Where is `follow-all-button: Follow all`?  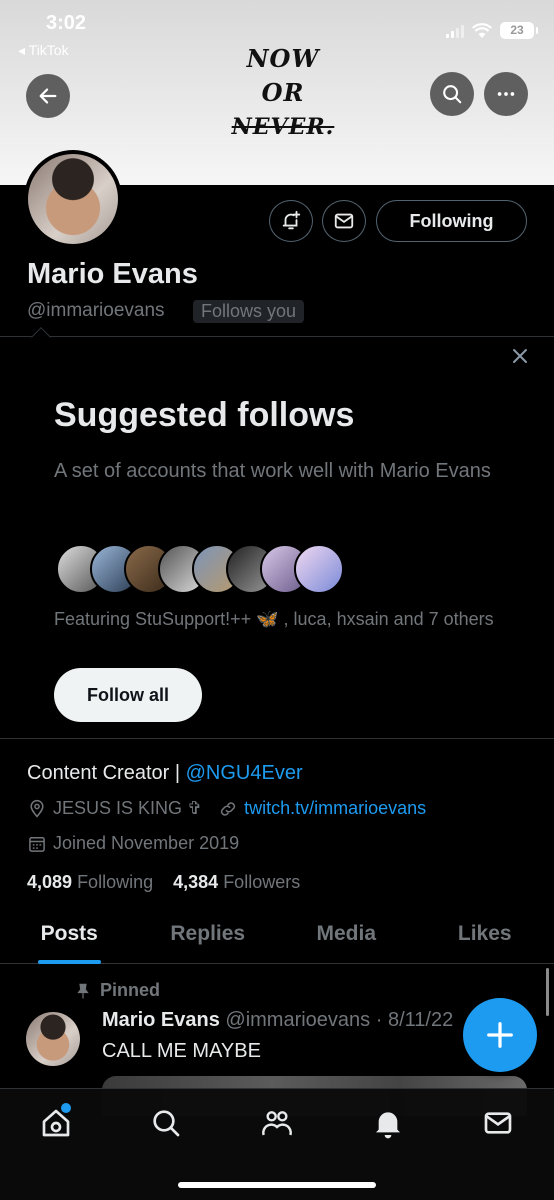
follow-all-button: Follow all is located at coordinates (128, 695).